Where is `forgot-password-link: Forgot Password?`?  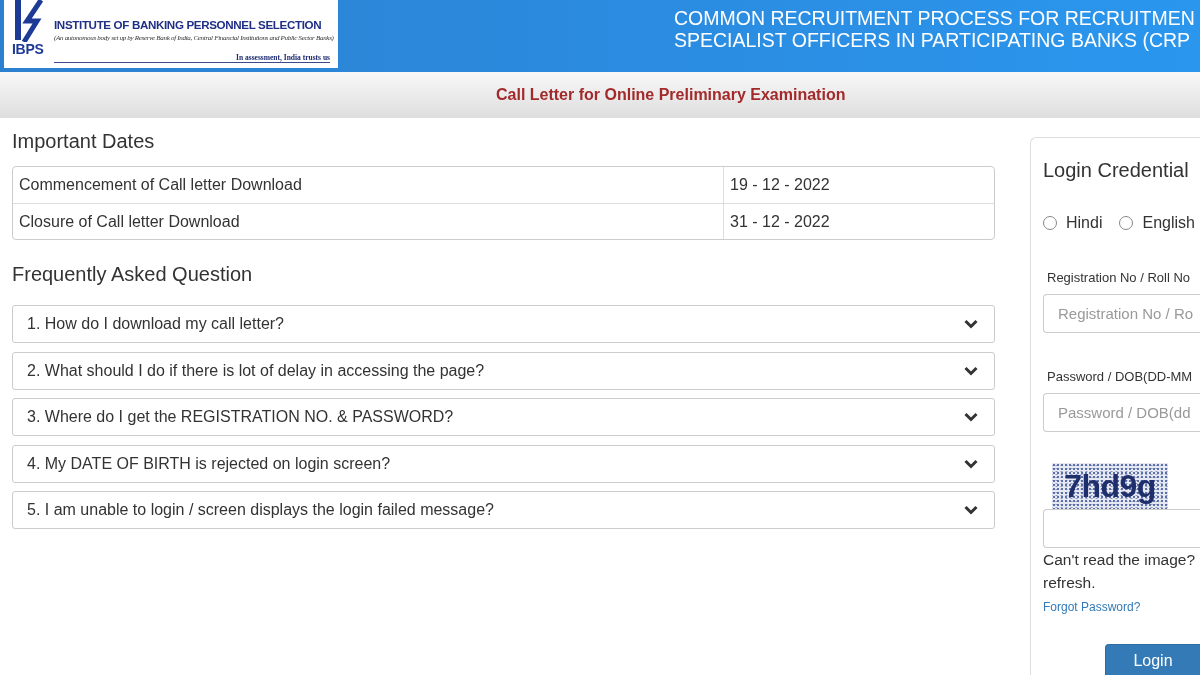
forgot-password-link: Forgot Password? is located at coordinates (1092, 606).